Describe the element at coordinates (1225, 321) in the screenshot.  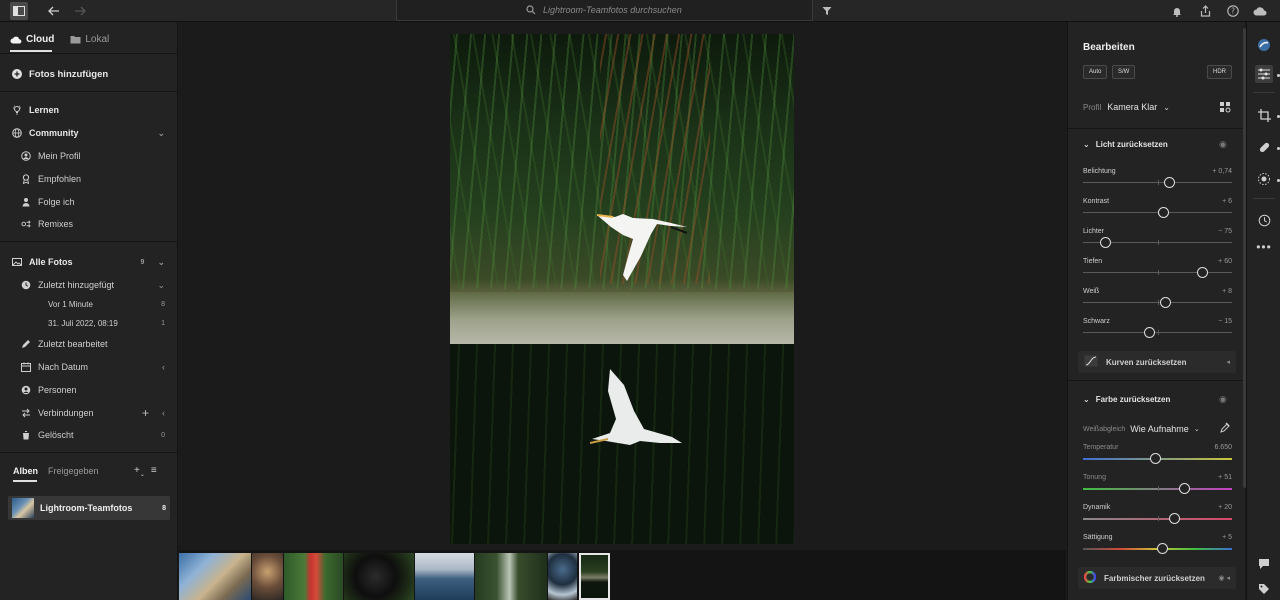
I see `slider-value: − 15` at that location.